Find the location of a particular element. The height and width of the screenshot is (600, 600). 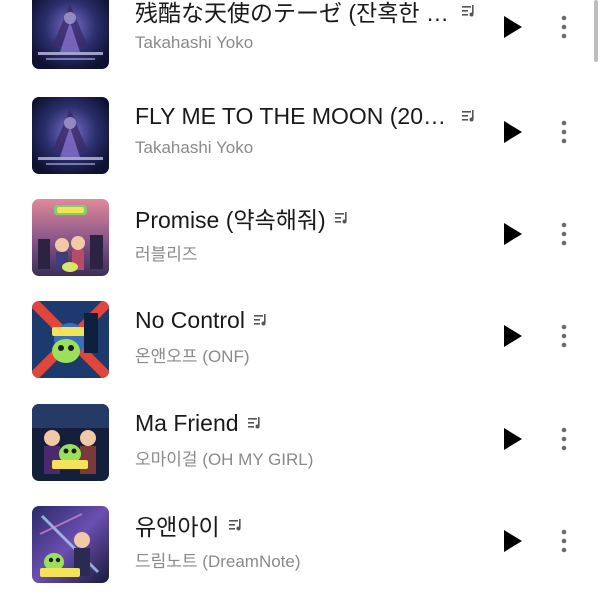

track-title: Promise (약속해줘) is located at coordinates (230, 220).